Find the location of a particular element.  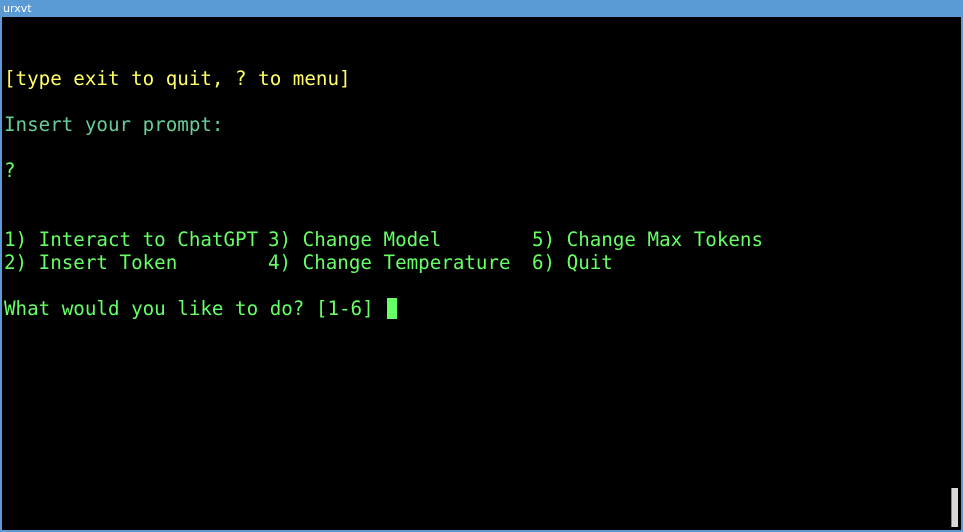

menu-option-2: 2) Insert Token is located at coordinates (91, 262).